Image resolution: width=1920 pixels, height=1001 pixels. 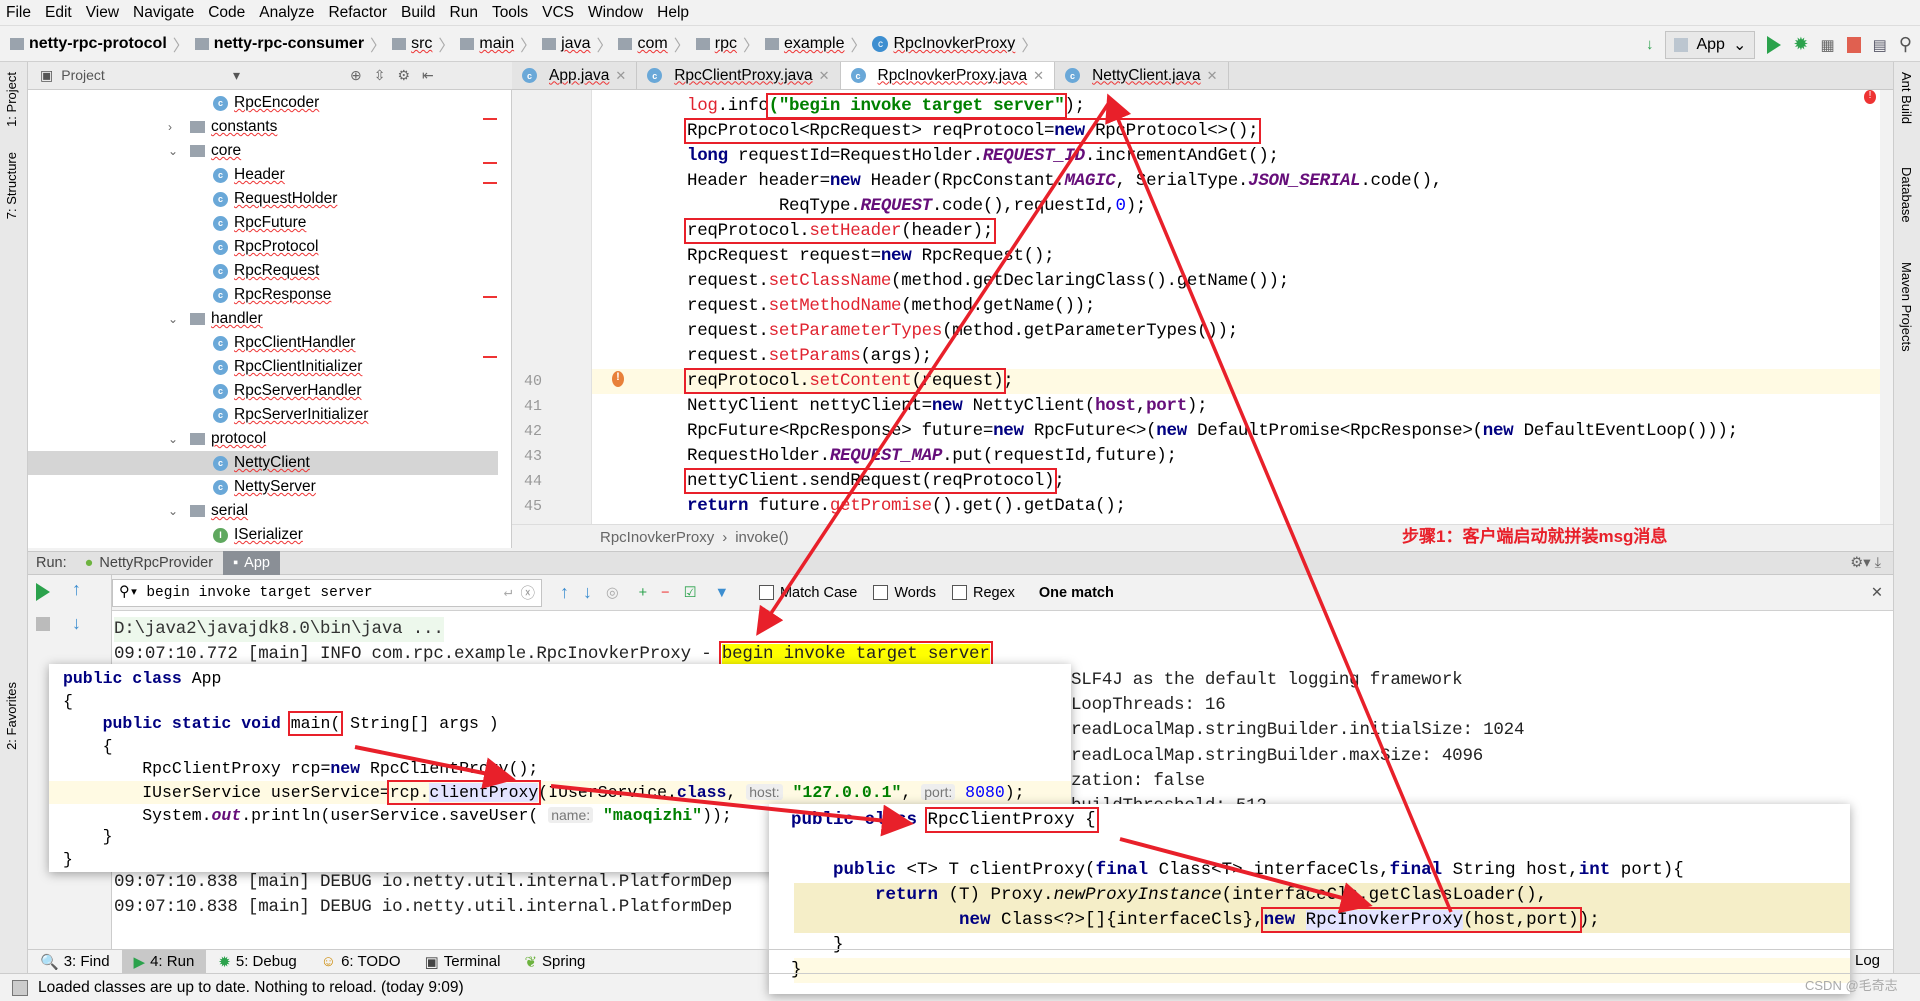 I want to click on tree-item: c RpcEncoder, so click(x=263, y=103).